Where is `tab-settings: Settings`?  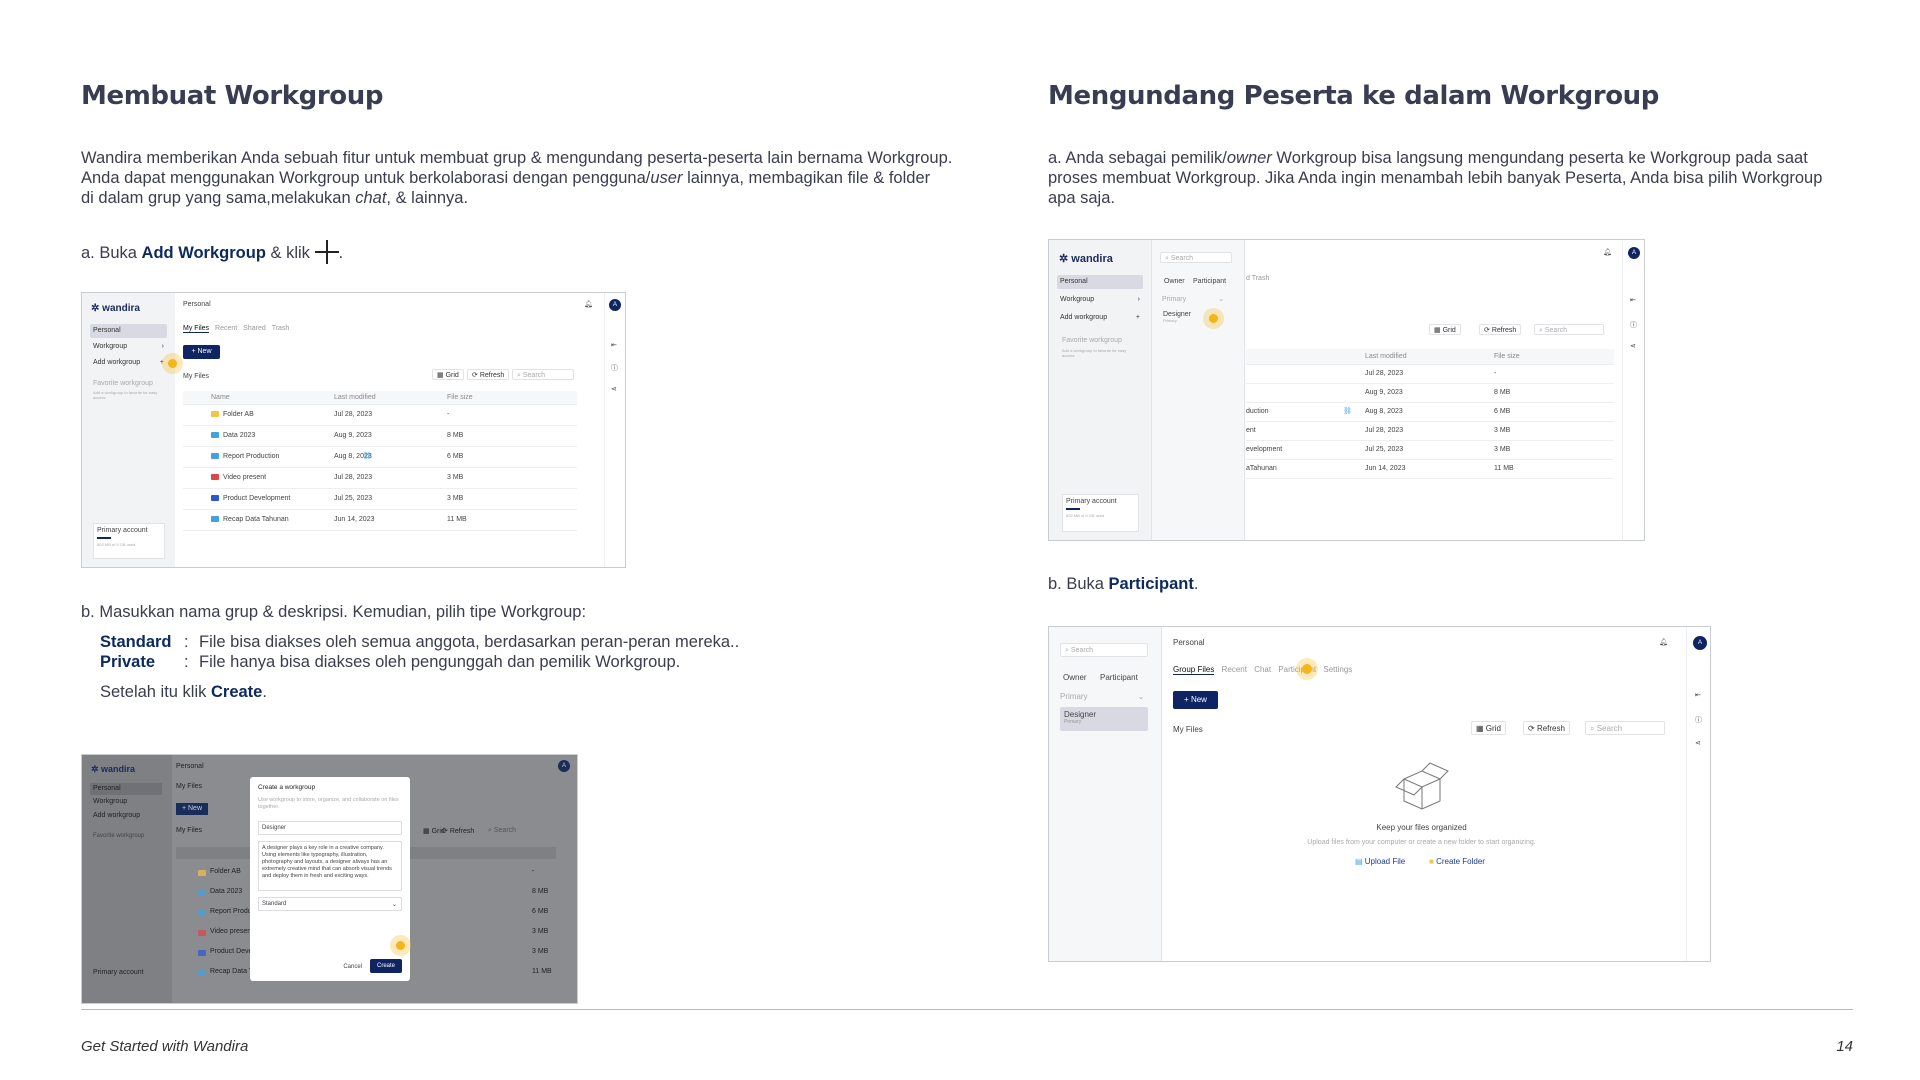 tab-settings: Settings is located at coordinates (1337, 669).